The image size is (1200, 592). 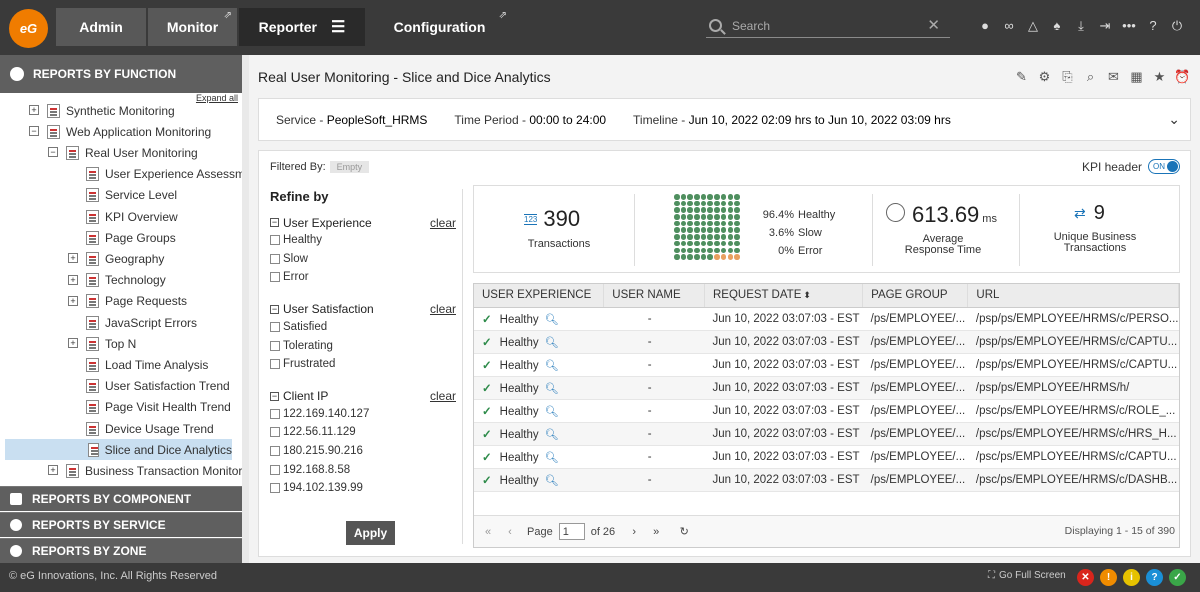 I want to click on search-input: Search ✕, so click(x=828, y=26).